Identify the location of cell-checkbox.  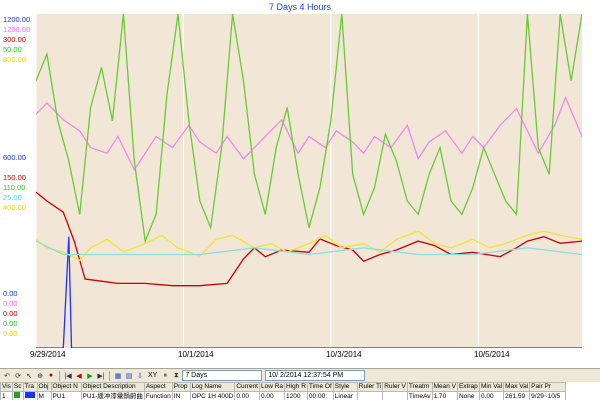
(17, 395).